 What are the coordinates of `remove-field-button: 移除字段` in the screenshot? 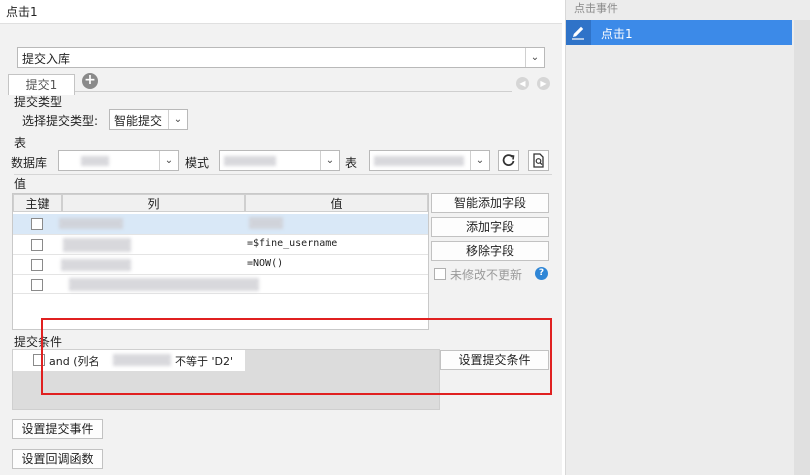 It's located at (490, 251).